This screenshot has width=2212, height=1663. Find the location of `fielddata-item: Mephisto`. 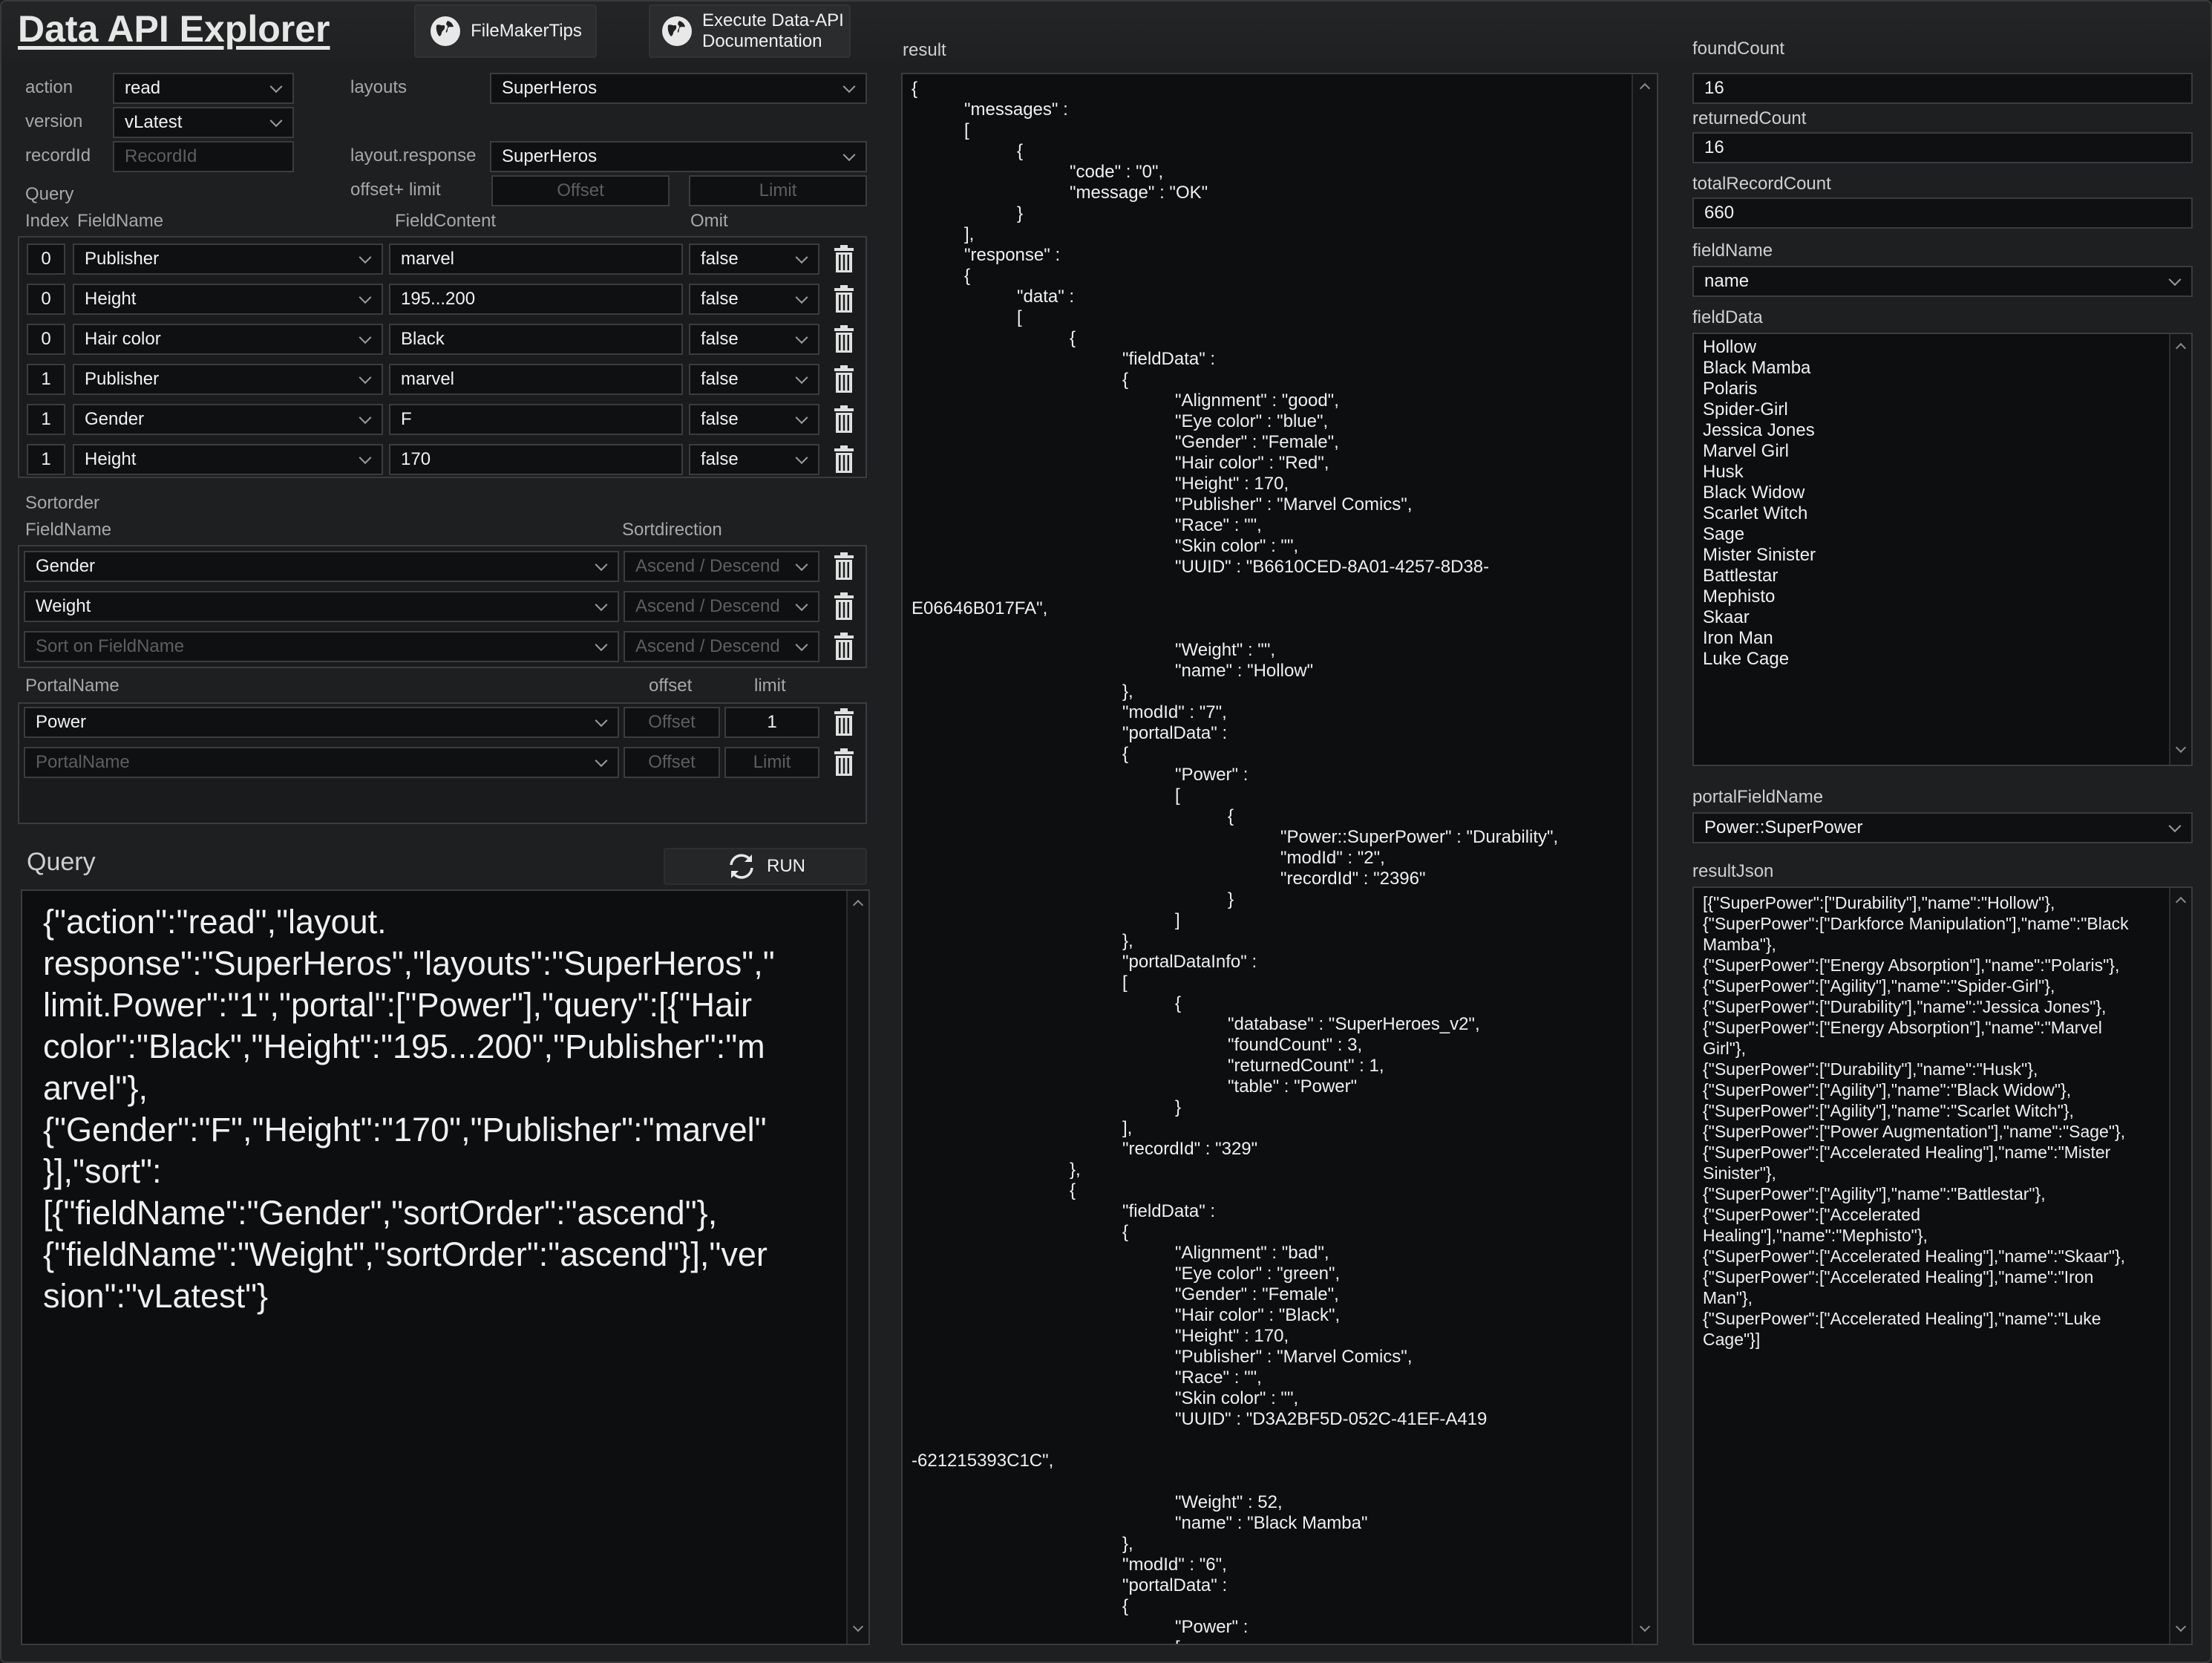

fielddata-item: Mephisto is located at coordinates (1759, 597).